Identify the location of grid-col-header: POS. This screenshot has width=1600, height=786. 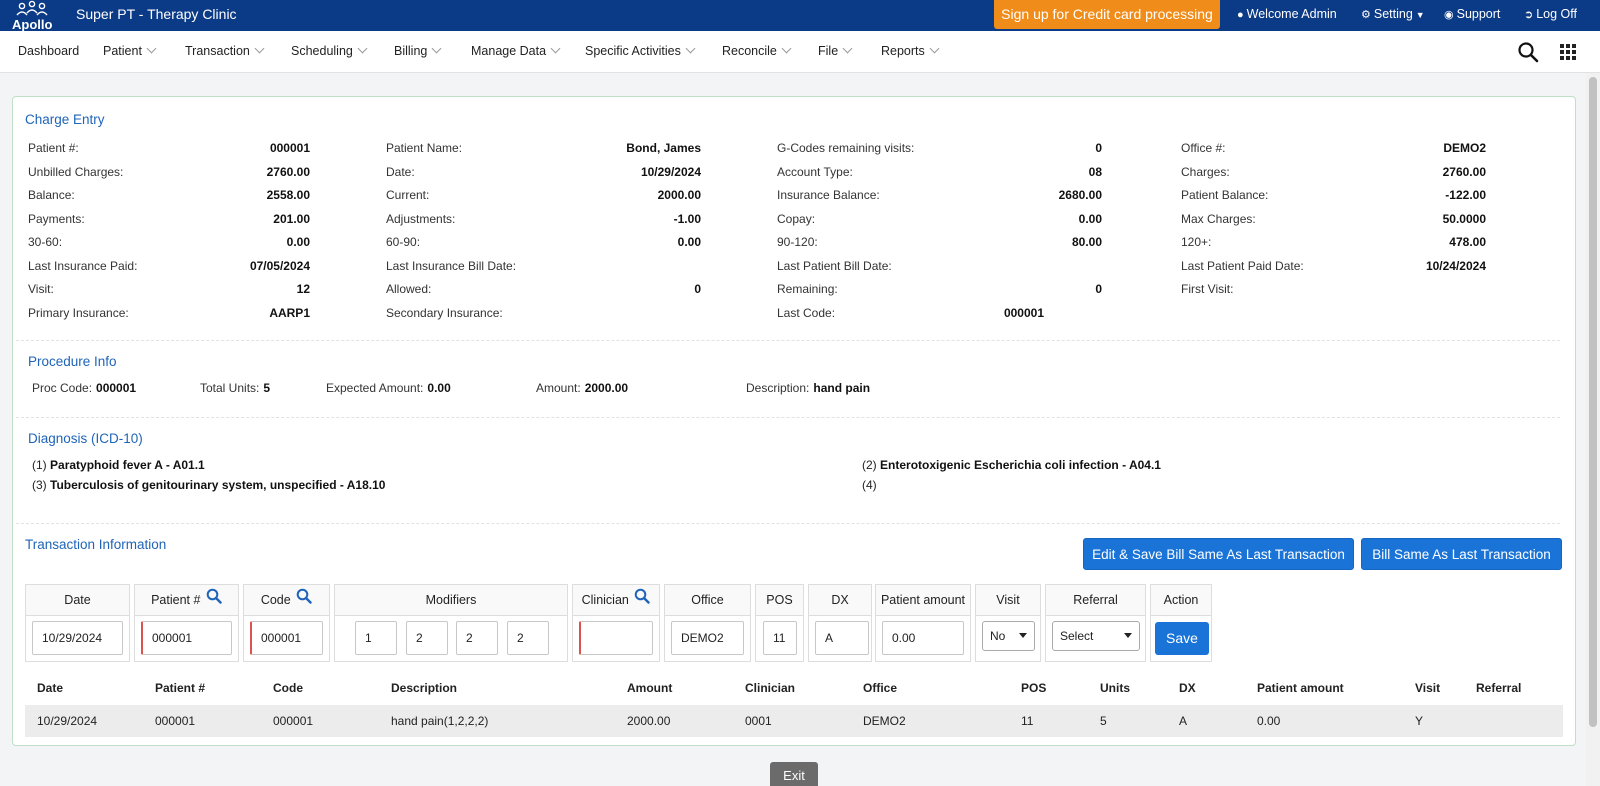
(1033, 688).